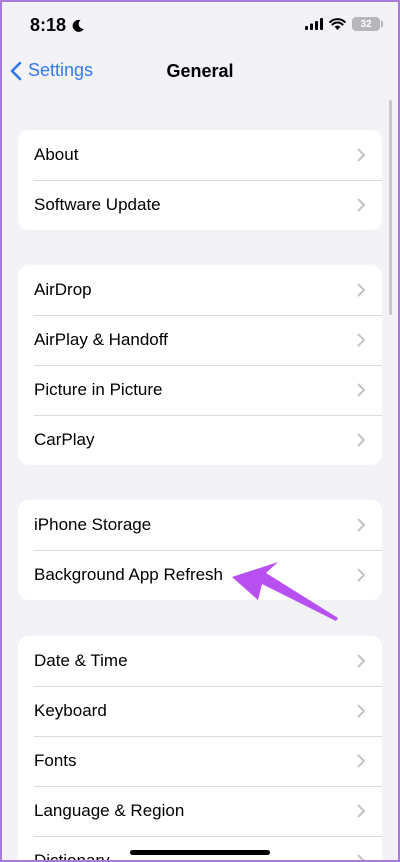  I want to click on row-picture-in-picture: Picture in Picture, so click(200, 390).